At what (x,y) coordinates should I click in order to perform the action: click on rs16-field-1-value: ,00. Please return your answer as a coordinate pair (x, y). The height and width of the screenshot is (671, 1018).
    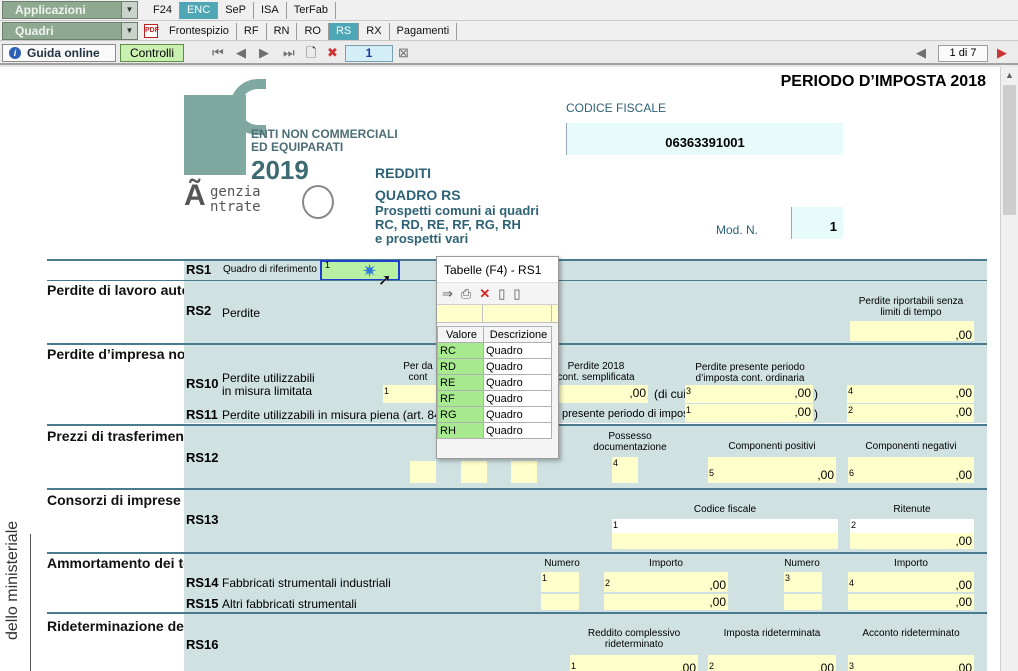
    Looking at the image, I should click on (687, 666).